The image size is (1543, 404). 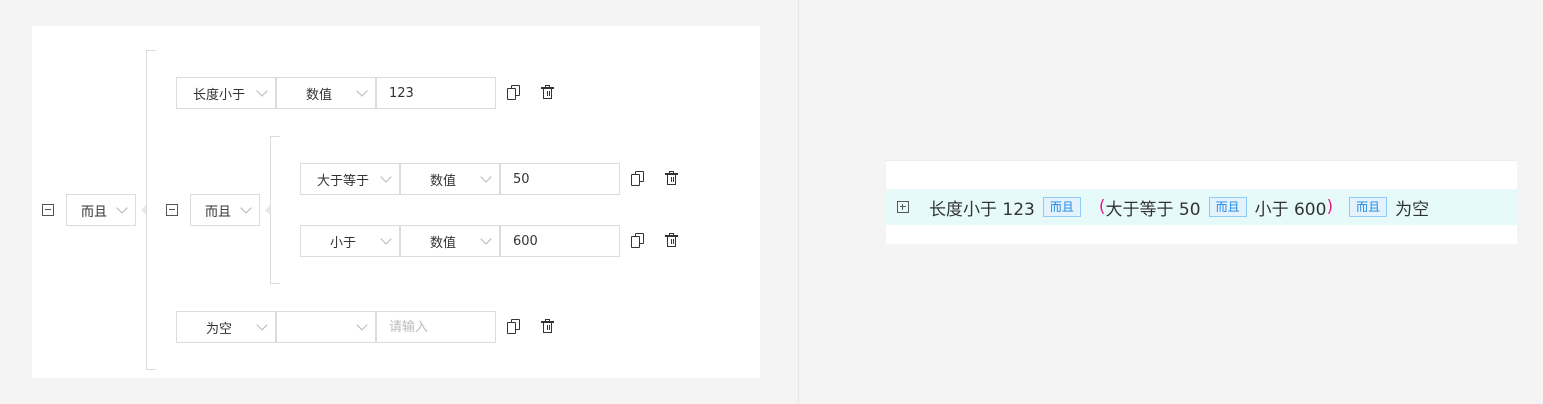 I want to click on row2-trash-icon, so click(x=548, y=327).